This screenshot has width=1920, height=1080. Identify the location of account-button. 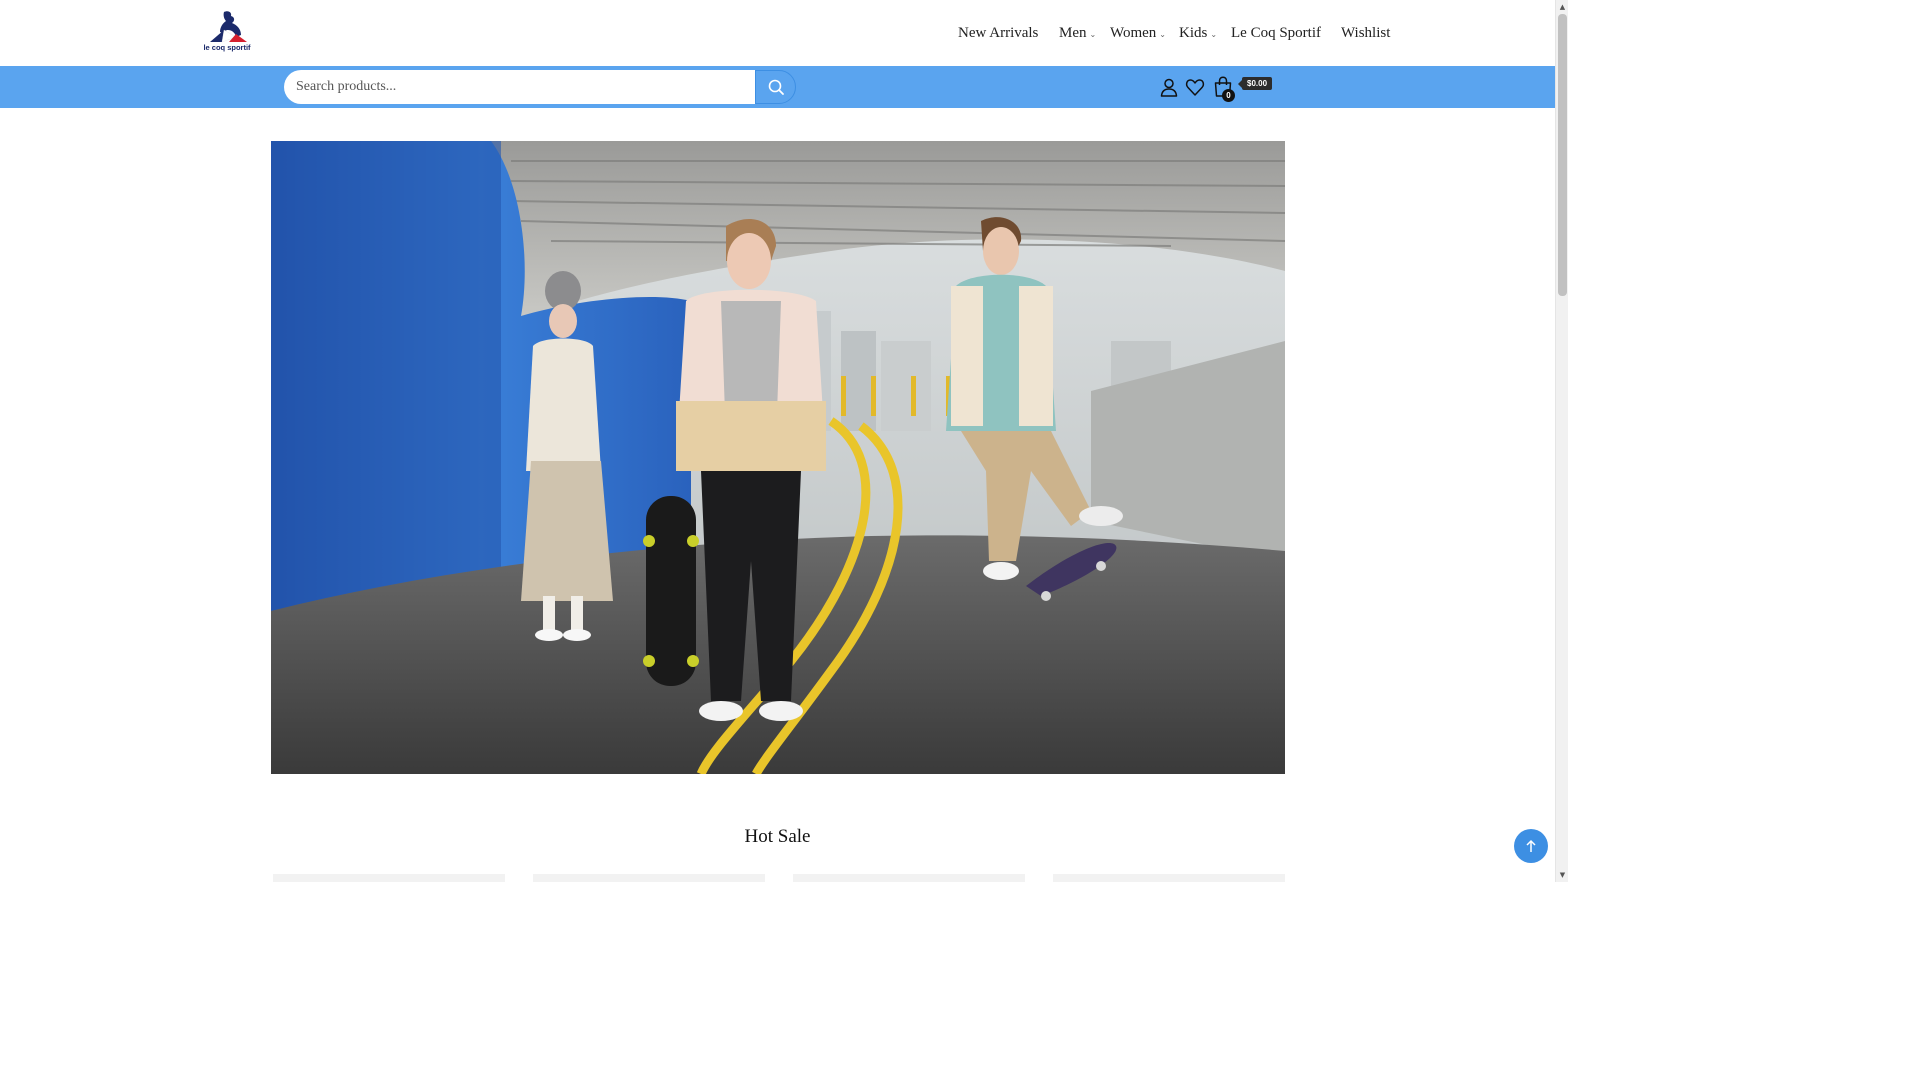
(1169, 87).